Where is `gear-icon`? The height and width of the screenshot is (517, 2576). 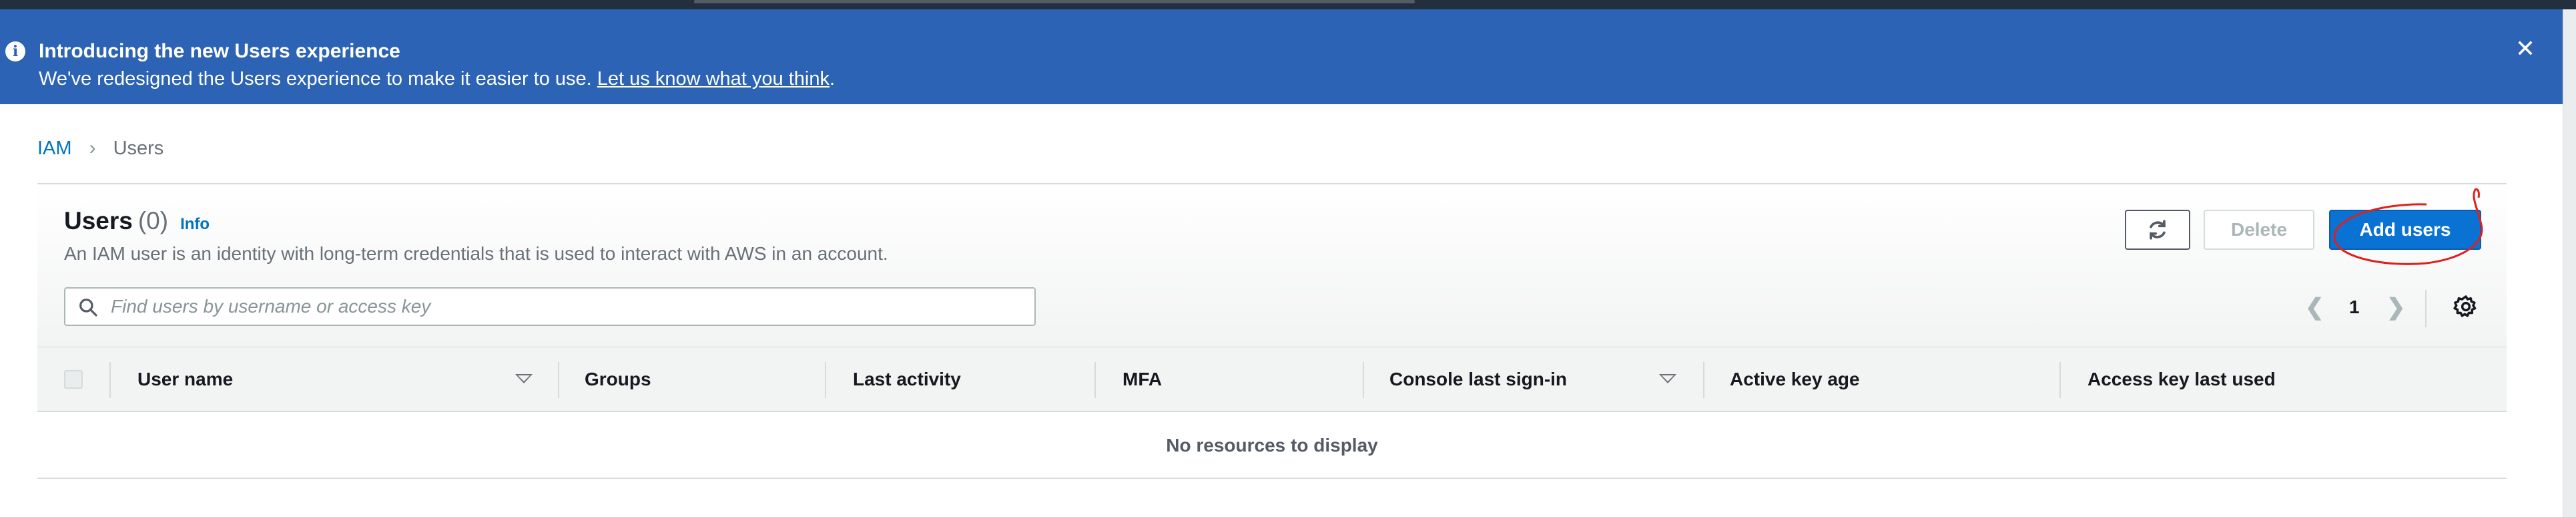
gear-icon is located at coordinates (2466, 306).